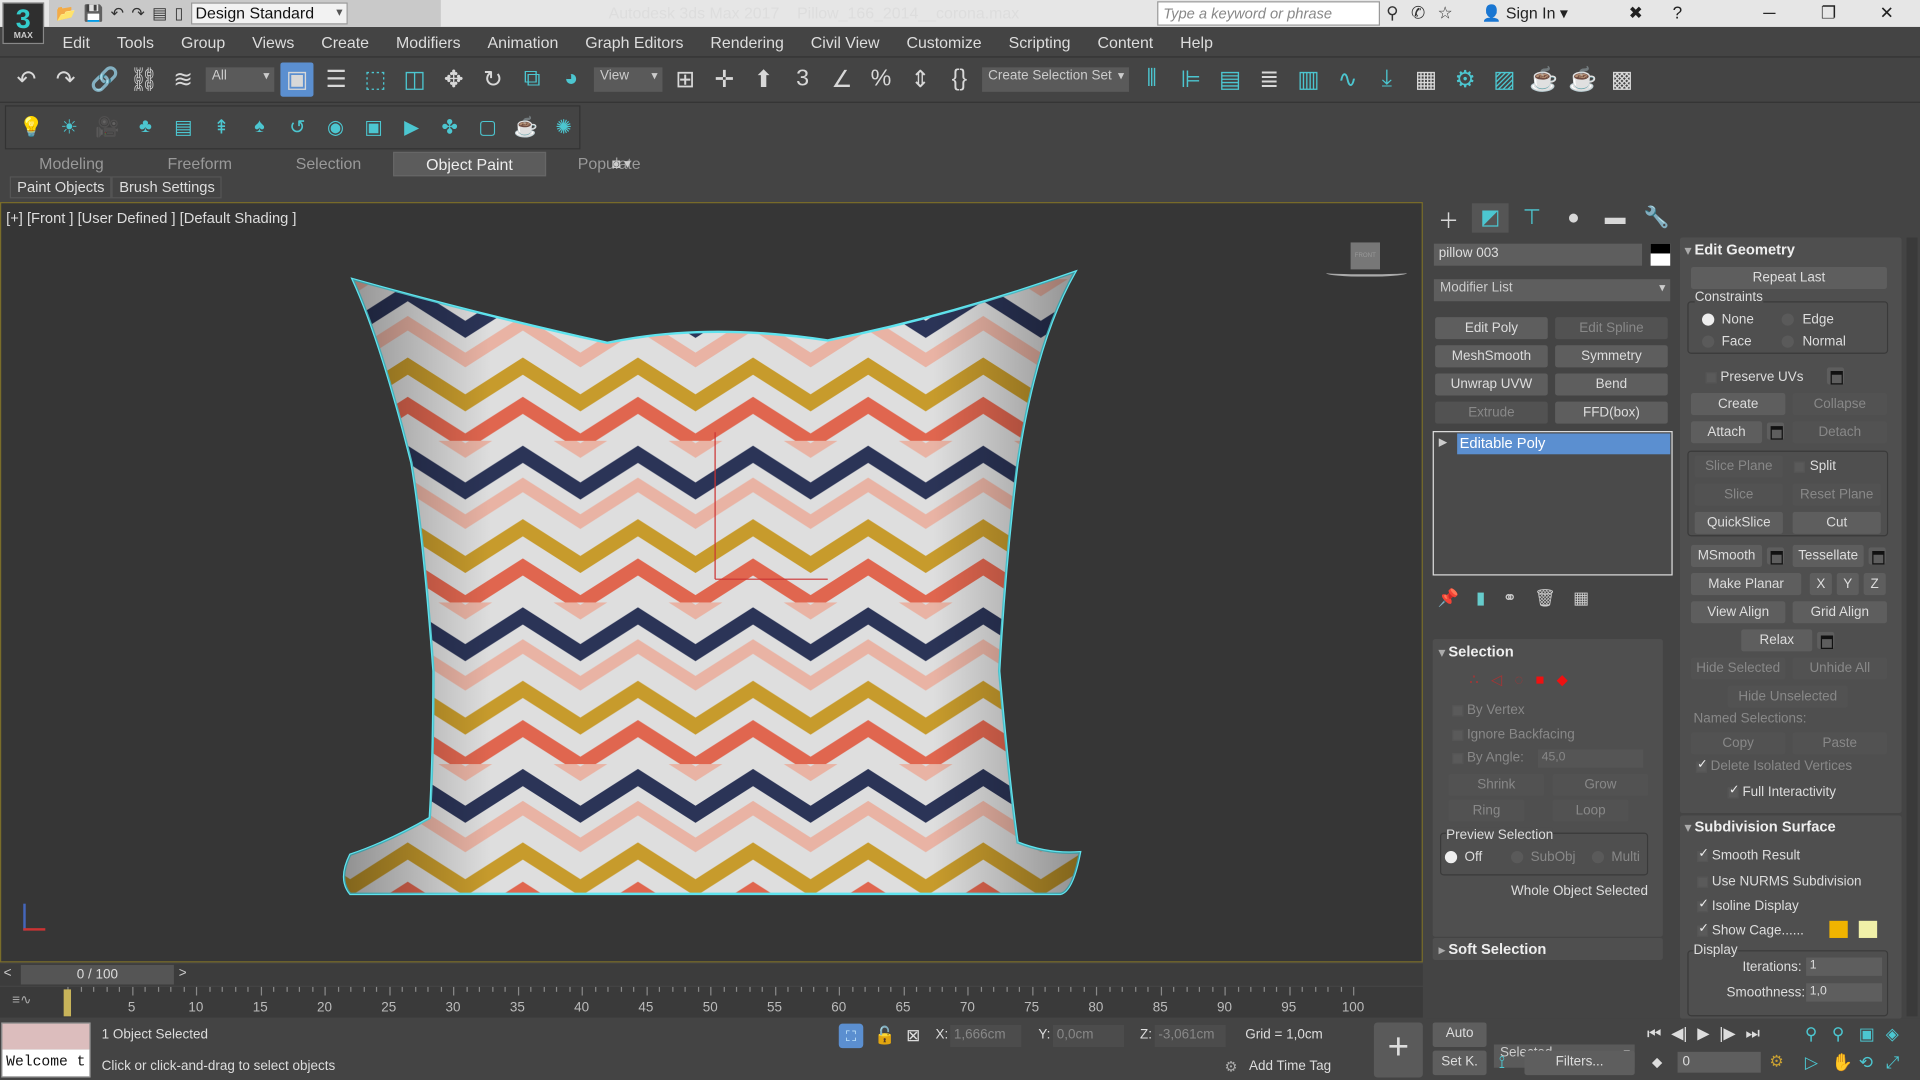  I want to click on zoom-extents-icon: ▣, so click(1872, 1034).